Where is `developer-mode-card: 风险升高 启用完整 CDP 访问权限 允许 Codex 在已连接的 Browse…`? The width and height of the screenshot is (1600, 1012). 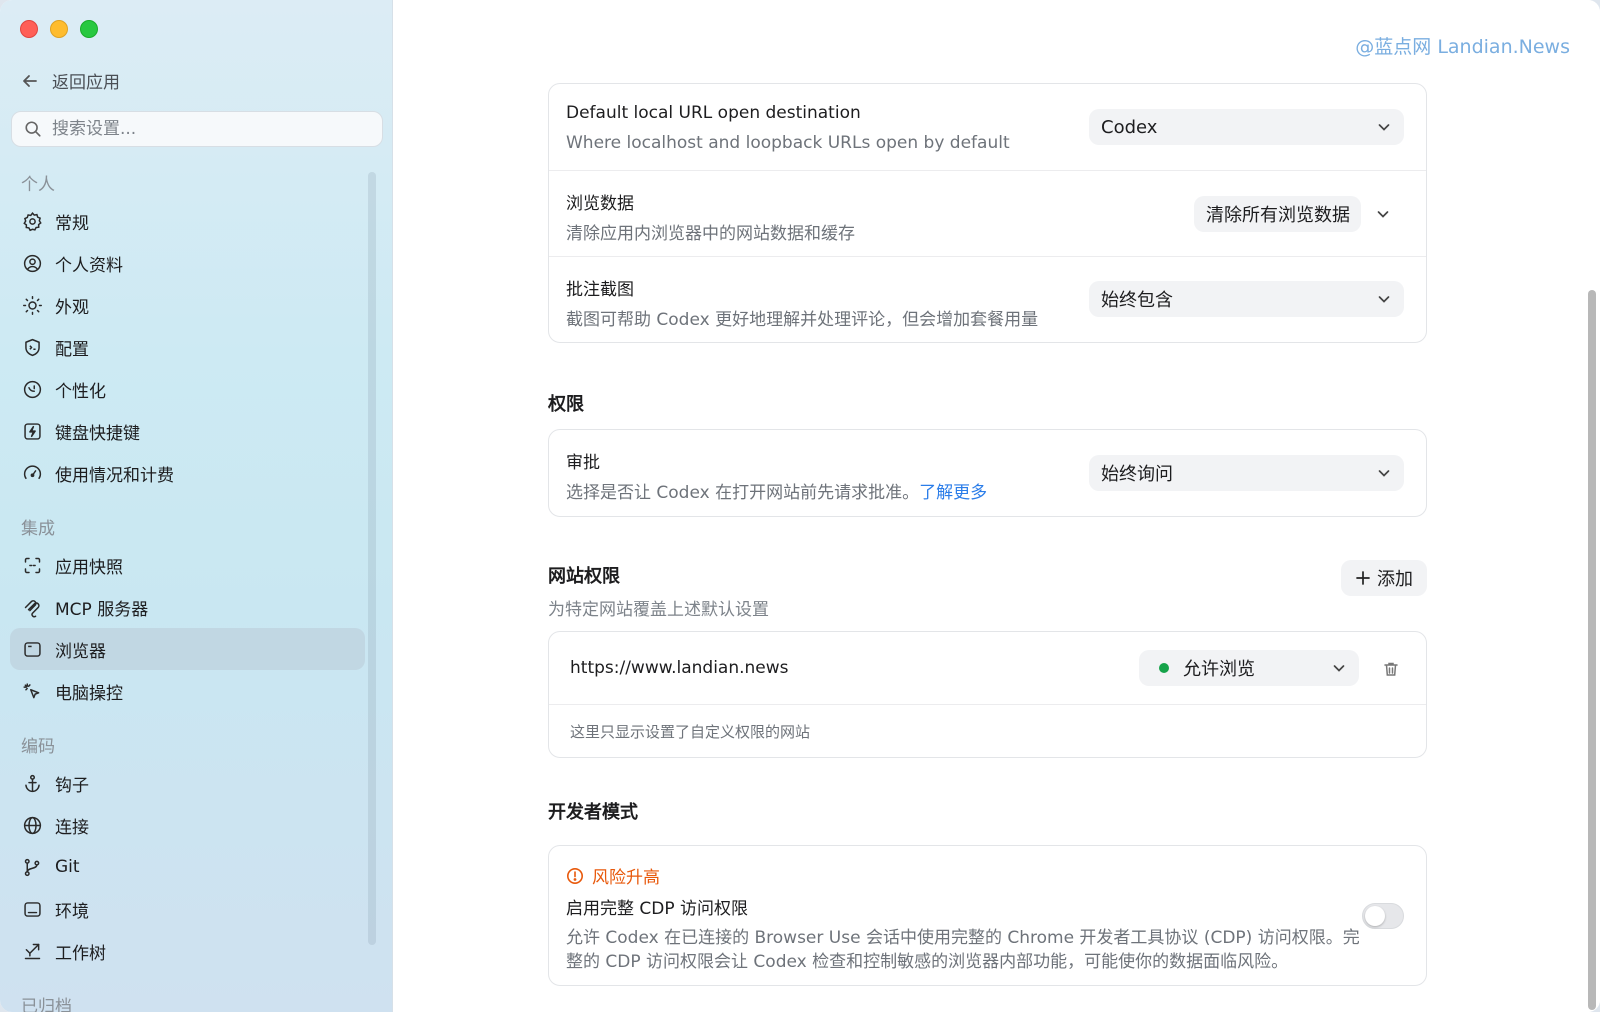
developer-mode-card: 风险升高 启用完整 CDP 访问权限 允许 Codex 在已连接的 Browse… is located at coordinates (987, 915).